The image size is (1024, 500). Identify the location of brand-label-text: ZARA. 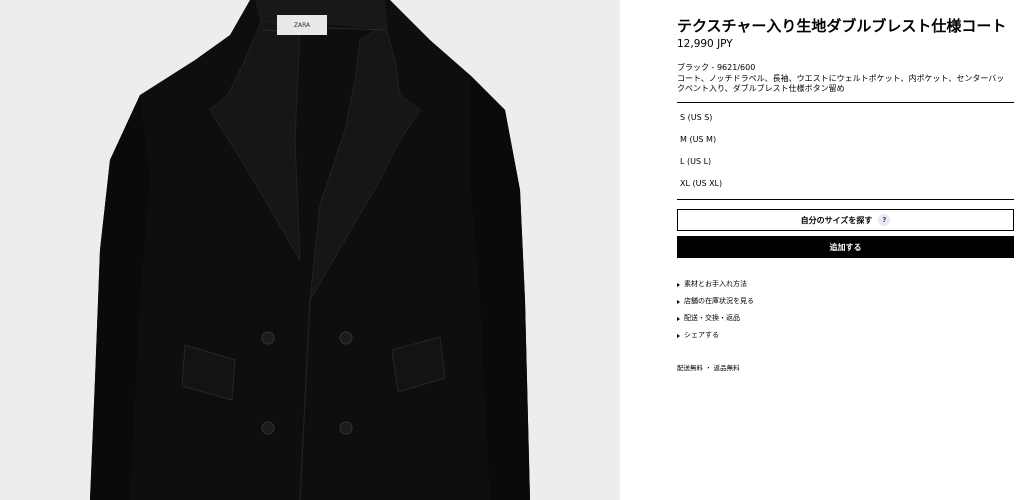
(302, 25).